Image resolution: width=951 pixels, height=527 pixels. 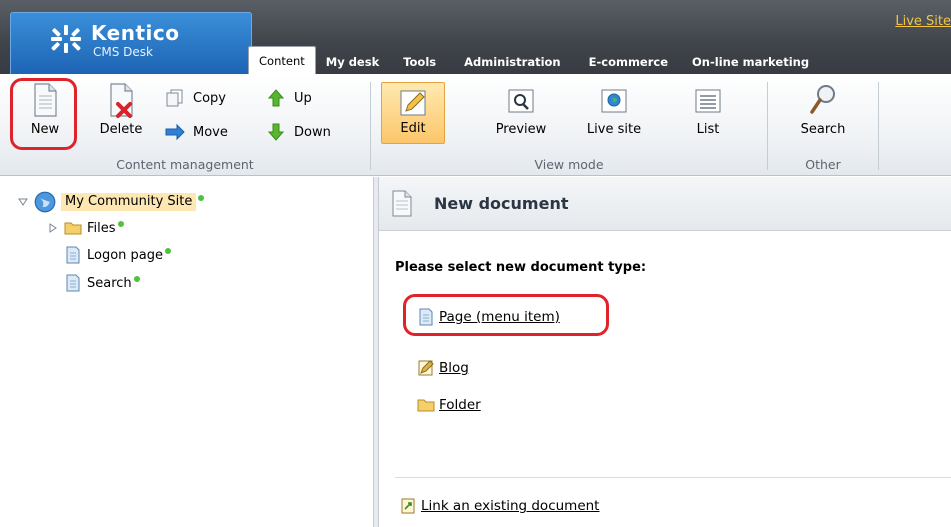 What do you see at coordinates (665, 204) in the screenshot?
I see `content-header: New document` at bounding box center [665, 204].